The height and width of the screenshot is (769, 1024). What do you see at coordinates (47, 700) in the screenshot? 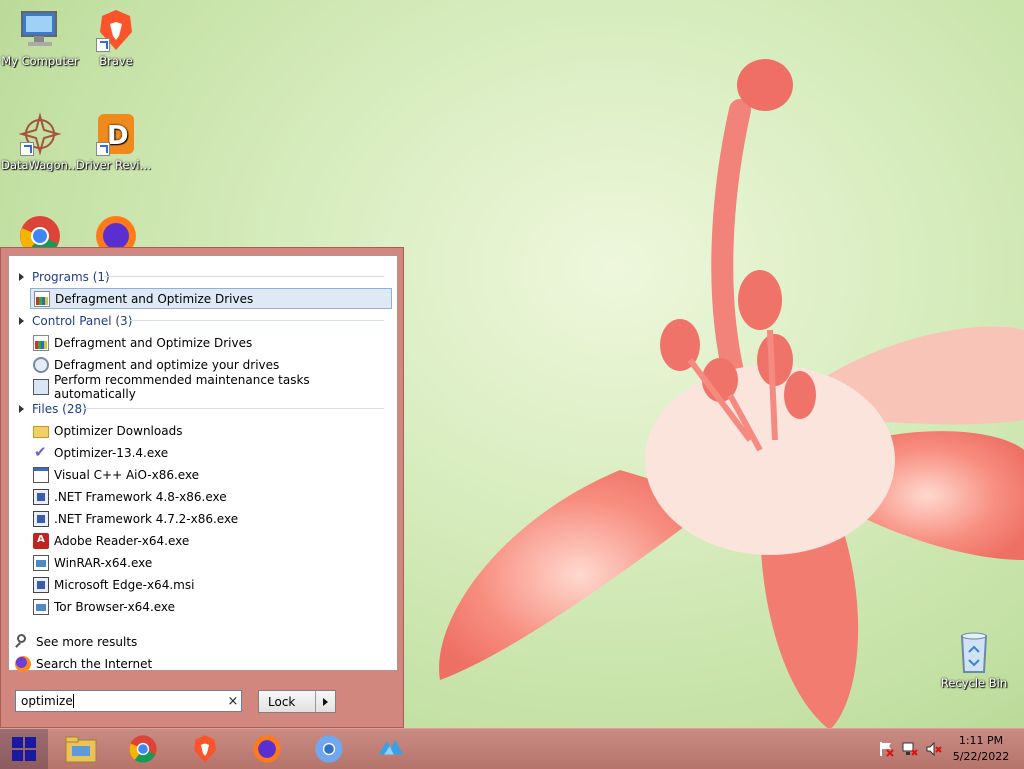
I see `search-text: optimize` at bounding box center [47, 700].